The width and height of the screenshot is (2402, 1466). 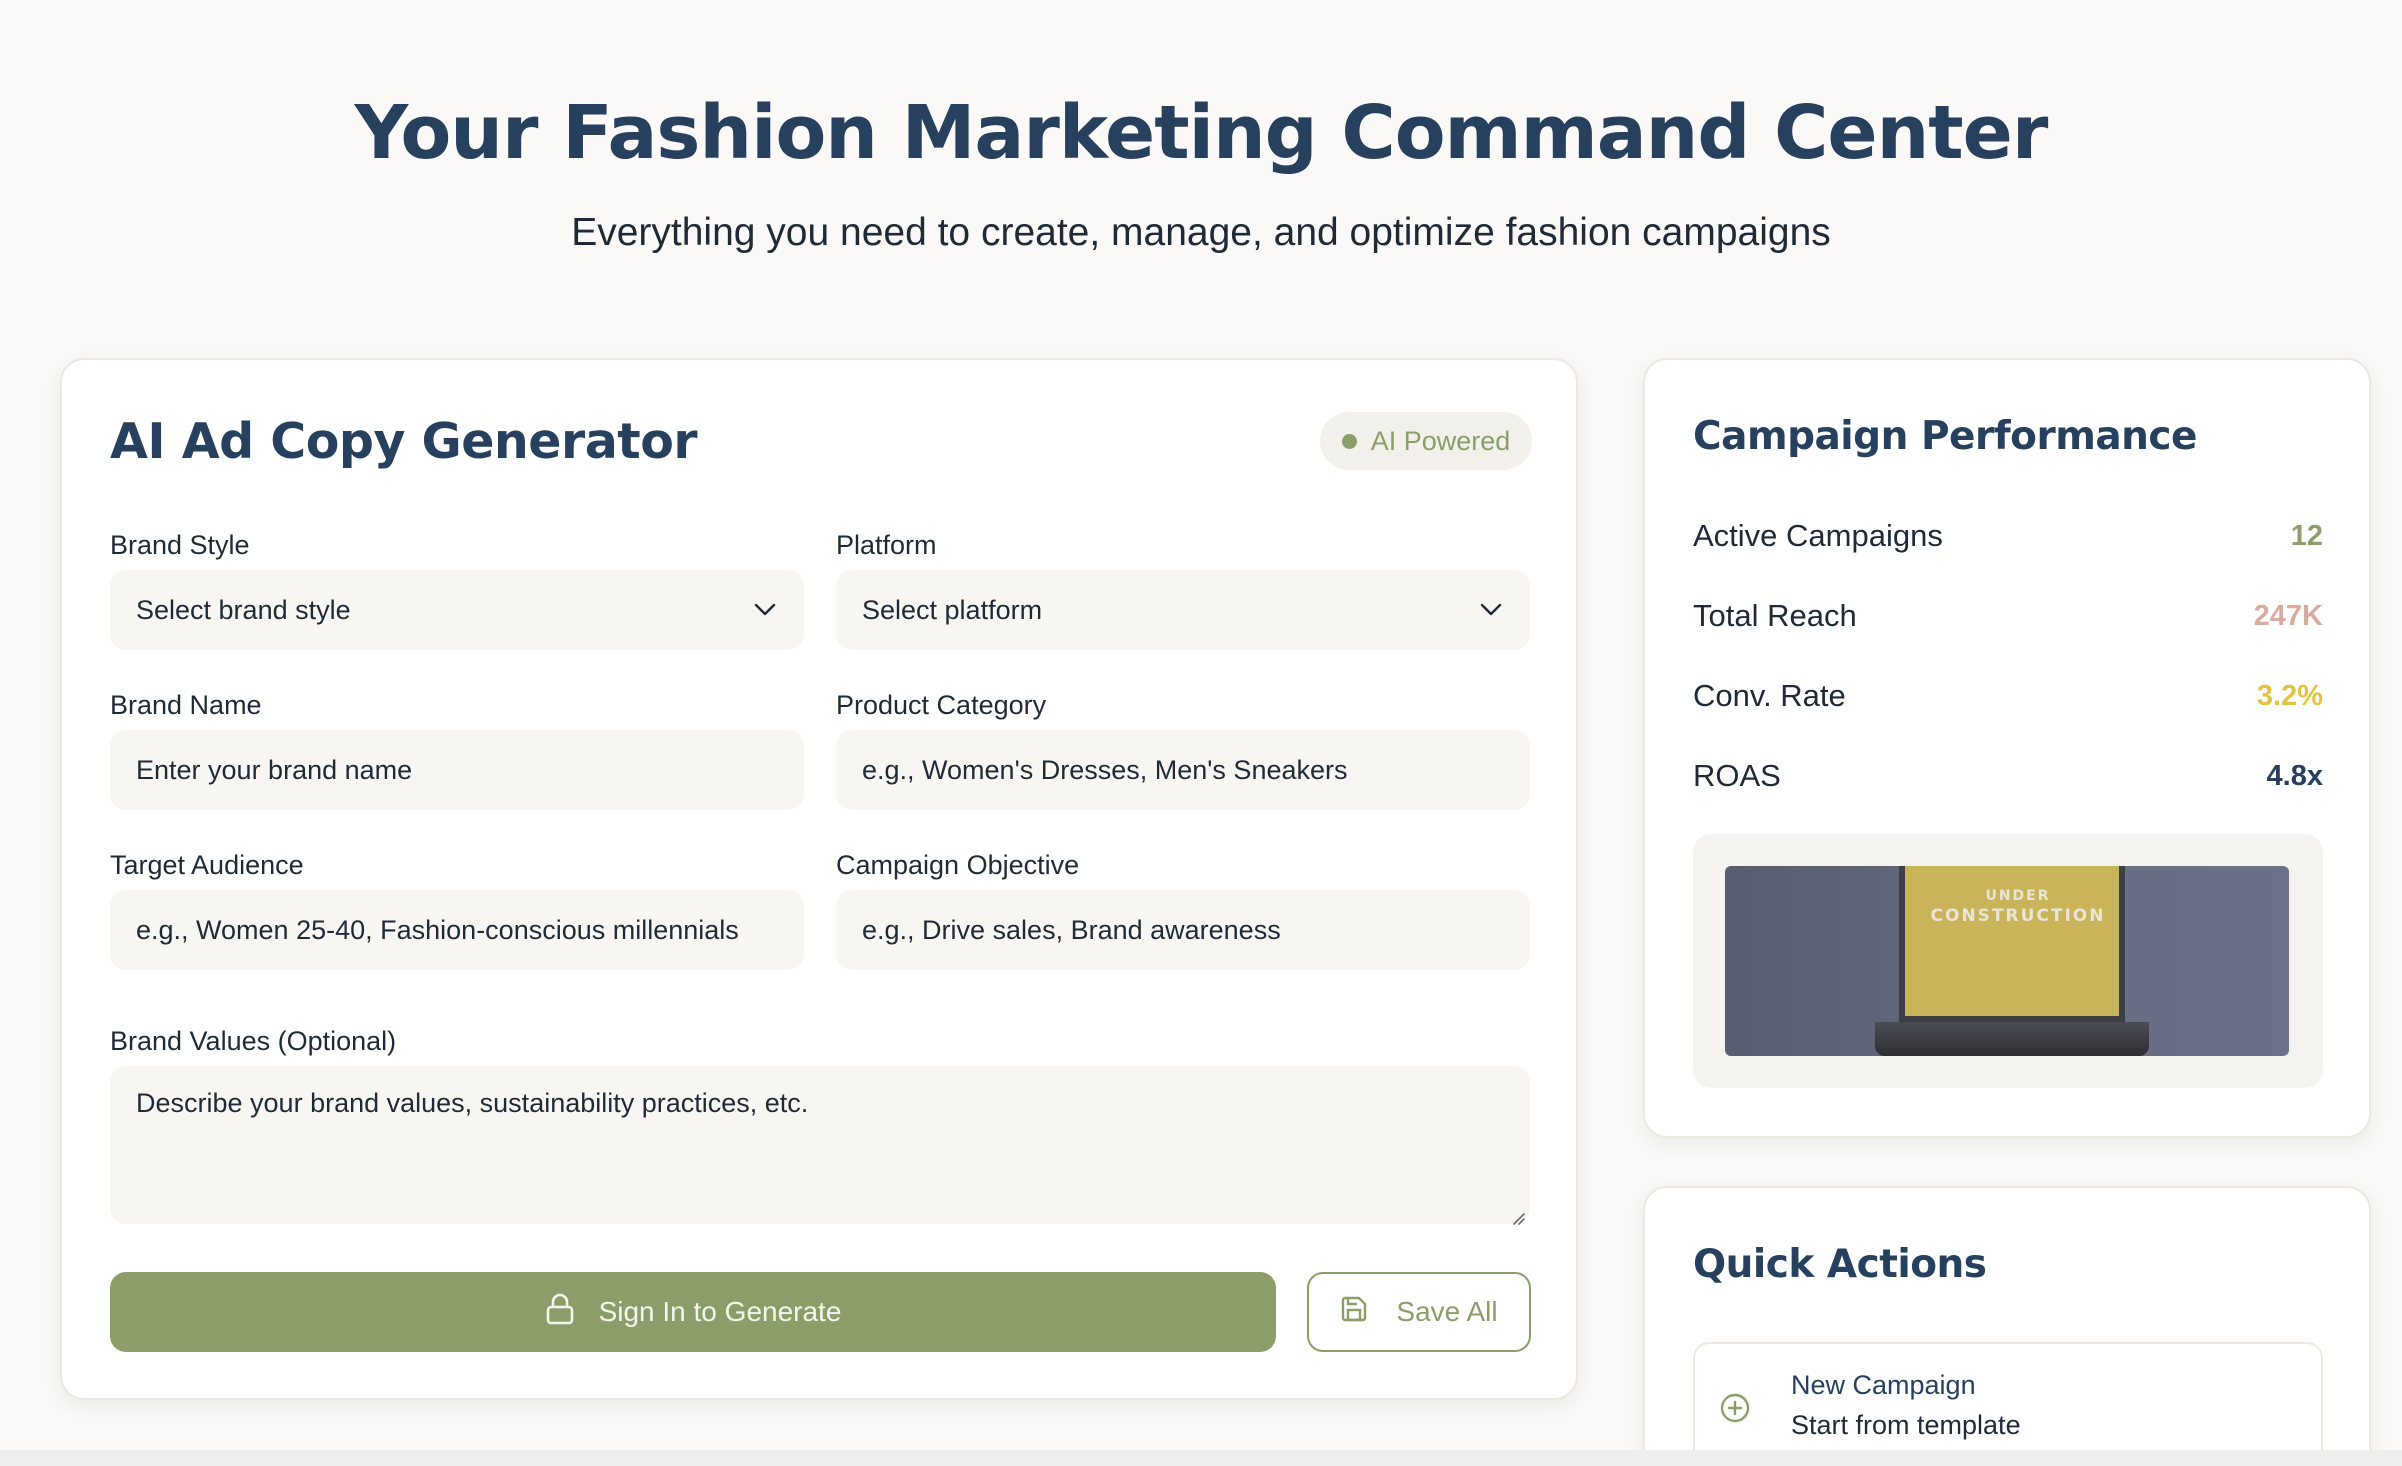 I want to click on product-category-placeholder: e.g., Women's Dresses, Men's Sneakers, so click(x=1105, y=769).